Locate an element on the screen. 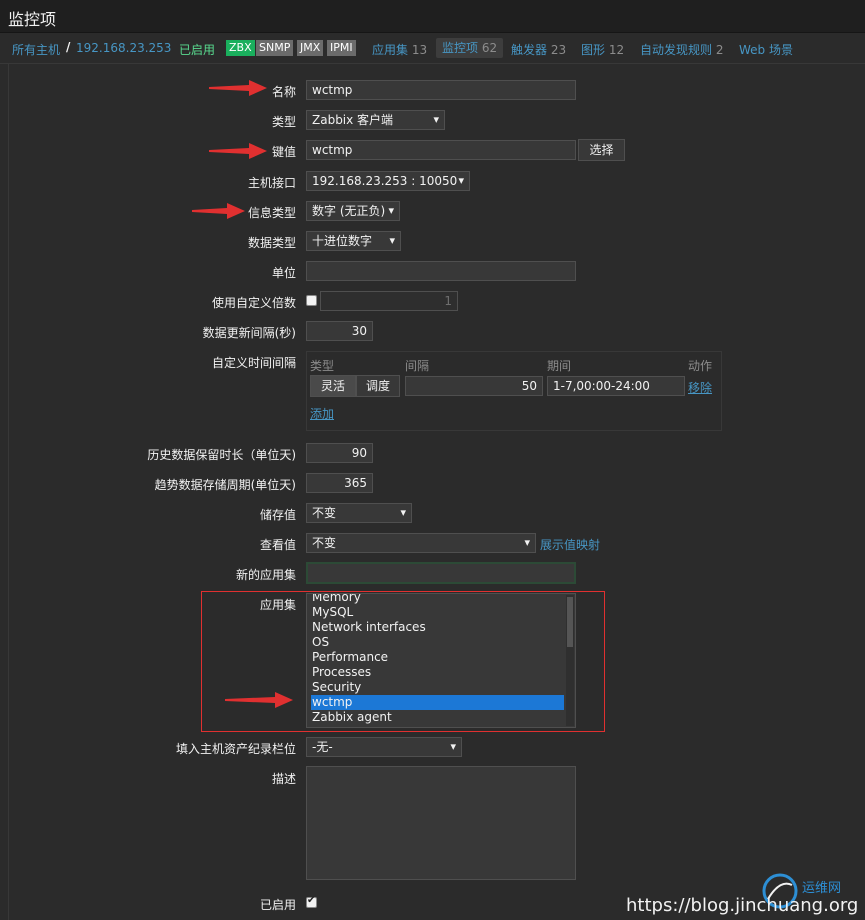  data-type-label: 数据类型 is located at coordinates (271, 243).